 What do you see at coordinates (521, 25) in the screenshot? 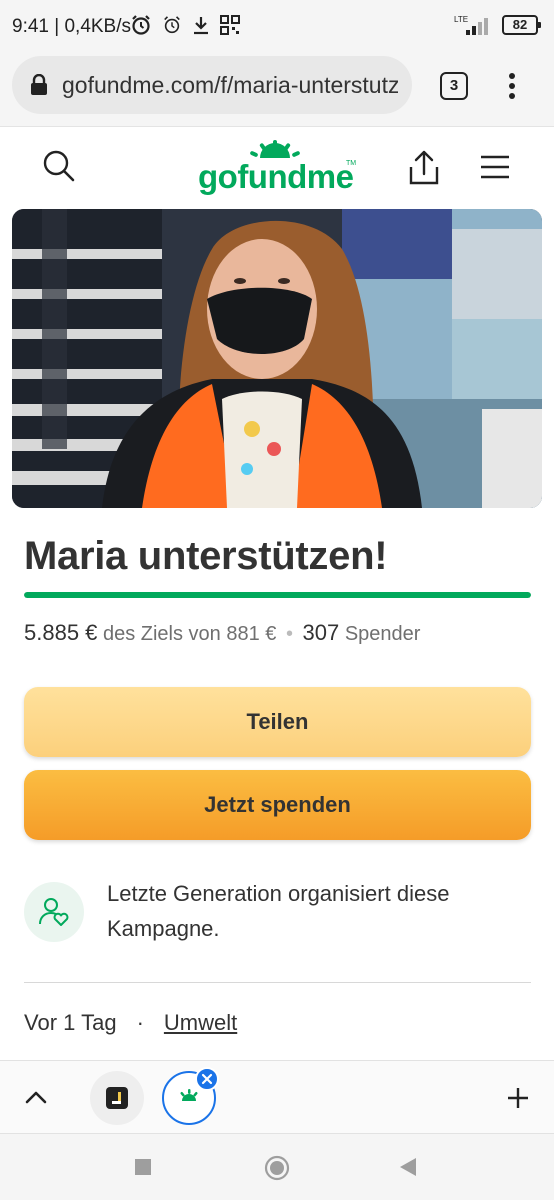
I see `battery-icon: 82` at bounding box center [521, 25].